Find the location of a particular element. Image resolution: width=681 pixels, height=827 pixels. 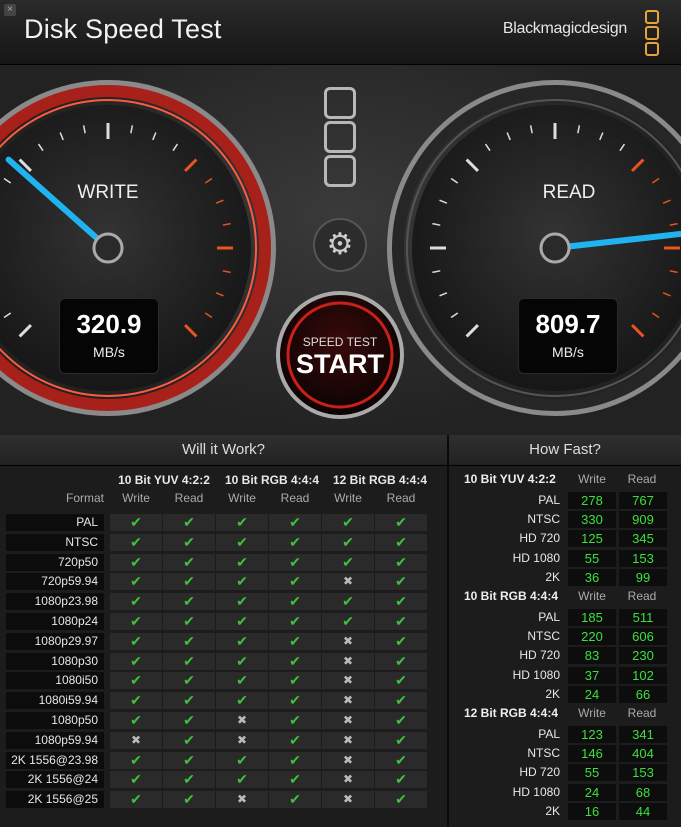

table-row: HD 720 83 230 is located at coordinates (567, 656).